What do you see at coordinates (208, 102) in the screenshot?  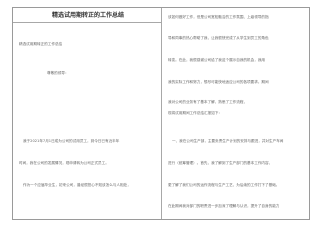 I see `body-line: 我对公司的业务有了基本了解，熟悉了工作流程，` at bounding box center [208, 102].